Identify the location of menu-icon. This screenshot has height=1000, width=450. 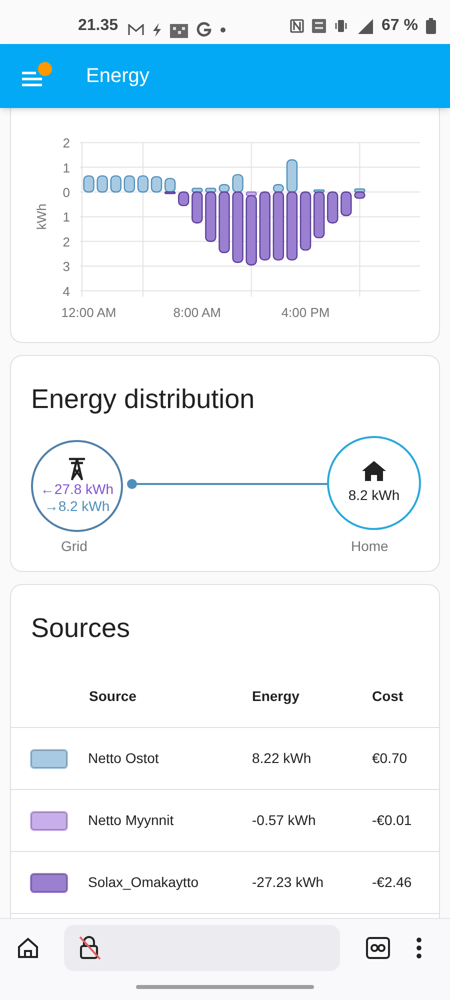
(33, 79).